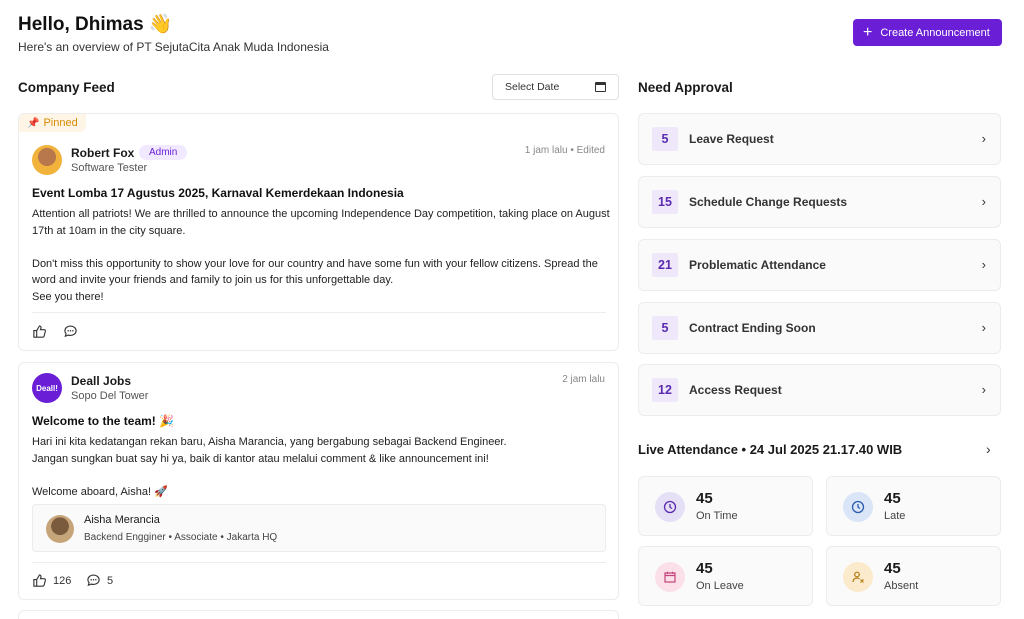  Describe the element at coordinates (752, 328) in the screenshot. I see `approval-label: Contract Ending Soon` at that location.